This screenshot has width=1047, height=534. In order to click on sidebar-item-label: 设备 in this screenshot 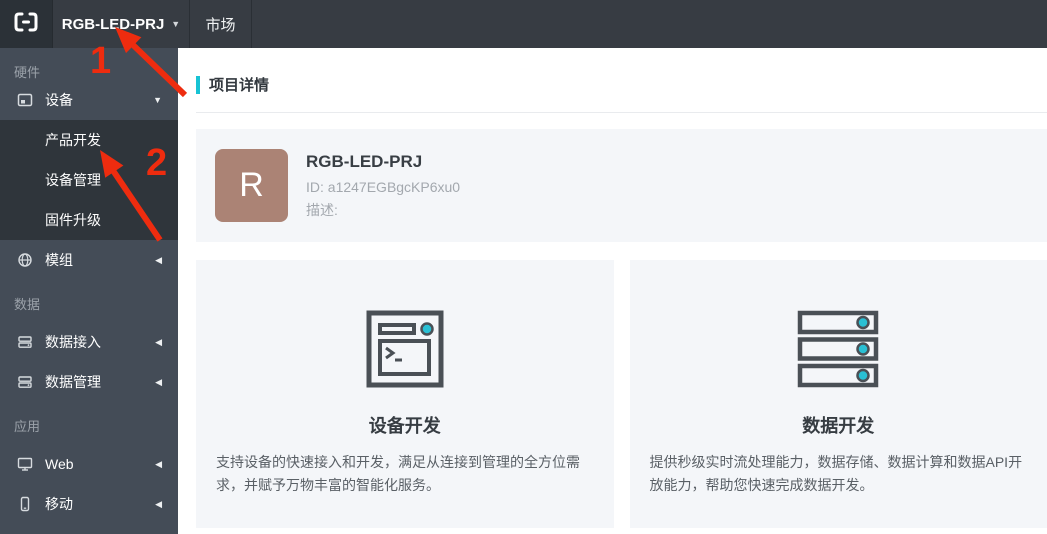, I will do `click(59, 100)`.